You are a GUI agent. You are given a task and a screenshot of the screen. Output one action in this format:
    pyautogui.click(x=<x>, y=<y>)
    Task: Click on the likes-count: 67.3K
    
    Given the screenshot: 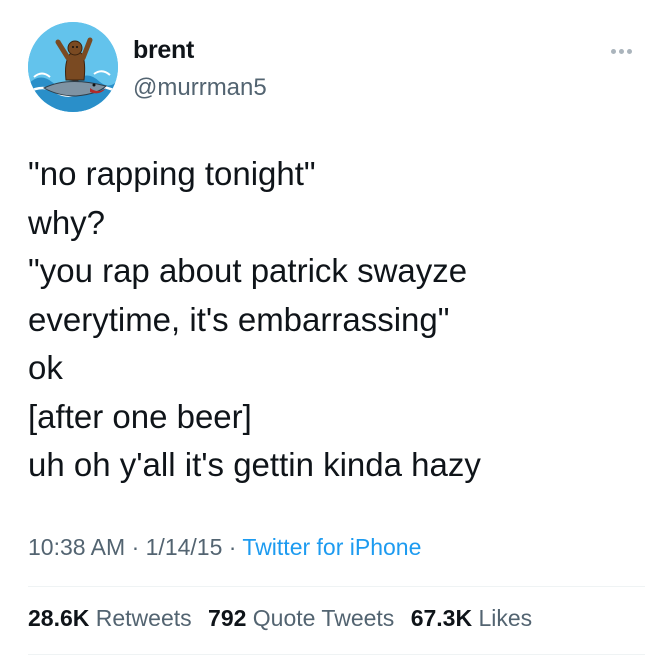 What is the action you would take?
    pyautogui.click(x=441, y=618)
    